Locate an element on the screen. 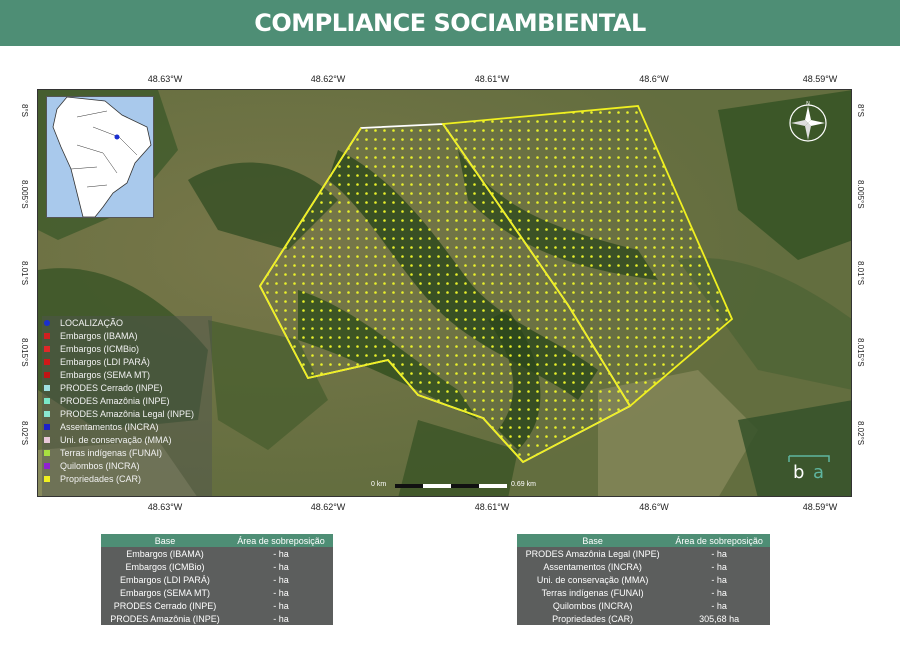 The image size is (900, 645). lon-label-top: 48.62°W is located at coordinates (328, 79).